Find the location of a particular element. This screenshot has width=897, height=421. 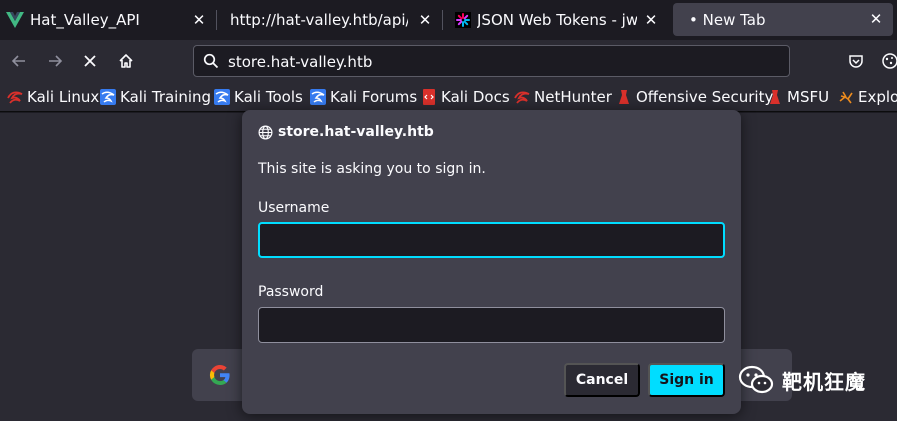

bookmark-exploit-db: Explo is located at coordinates (867, 97).